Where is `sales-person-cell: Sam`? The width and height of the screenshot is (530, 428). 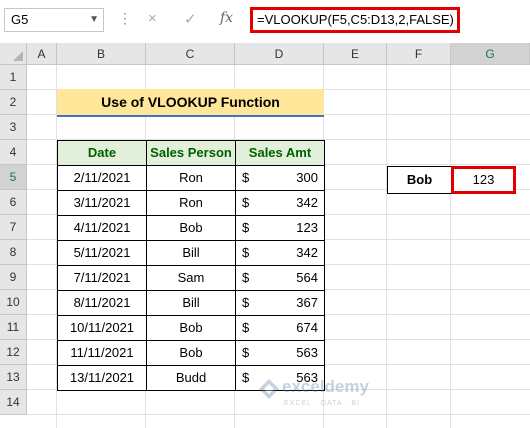
sales-person-cell: Sam is located at coordinates (191, 278).